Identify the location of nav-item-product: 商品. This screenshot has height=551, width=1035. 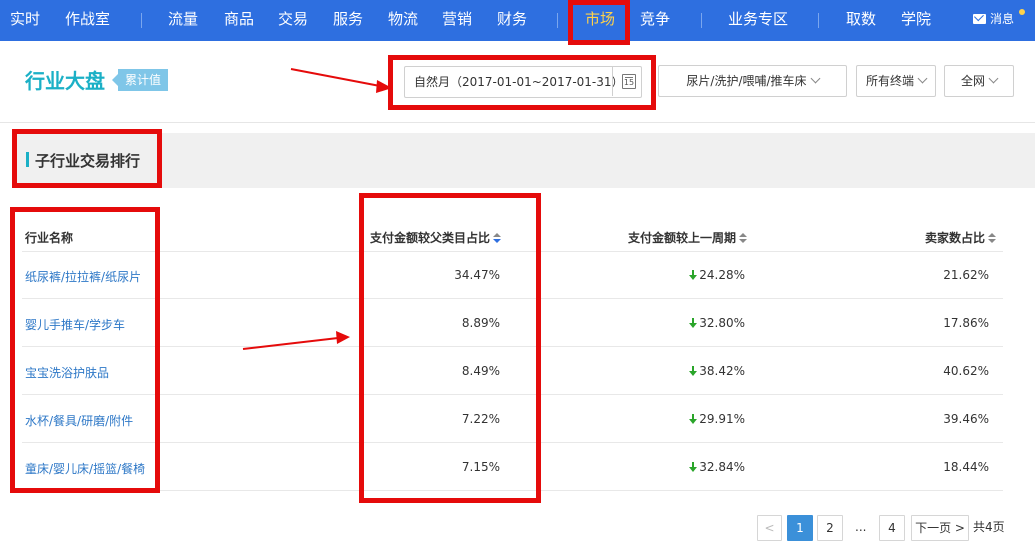
(239, 20).